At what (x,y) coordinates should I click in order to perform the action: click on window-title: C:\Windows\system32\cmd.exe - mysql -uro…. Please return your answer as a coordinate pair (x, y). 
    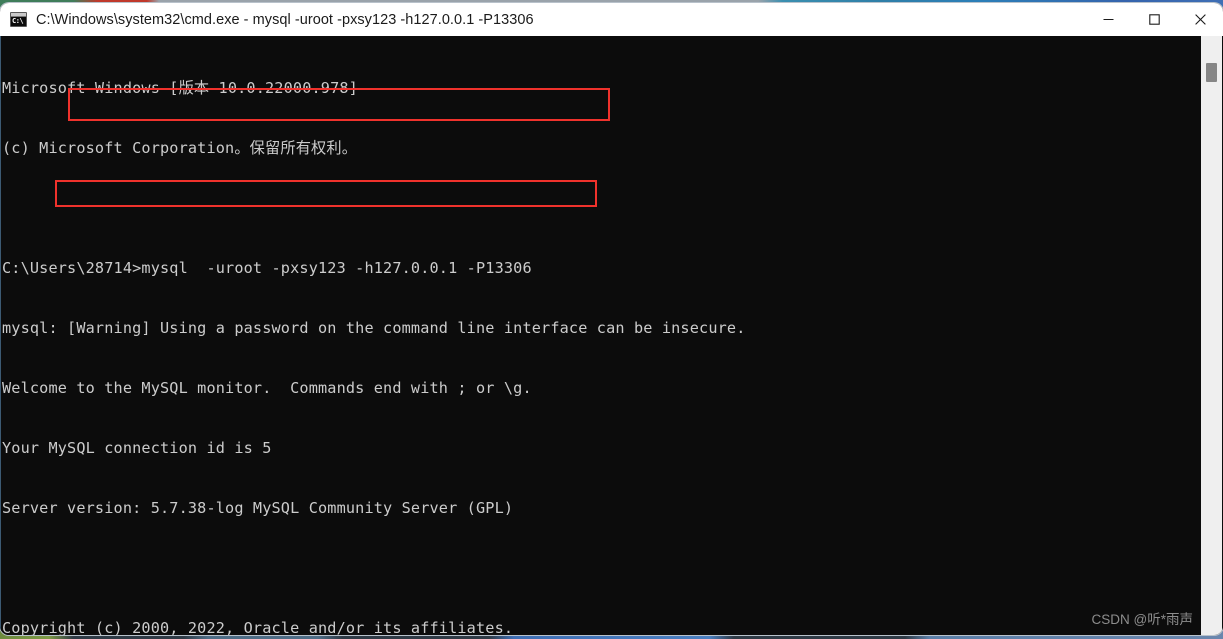
    Looking at the image, I should click on (285, 19).